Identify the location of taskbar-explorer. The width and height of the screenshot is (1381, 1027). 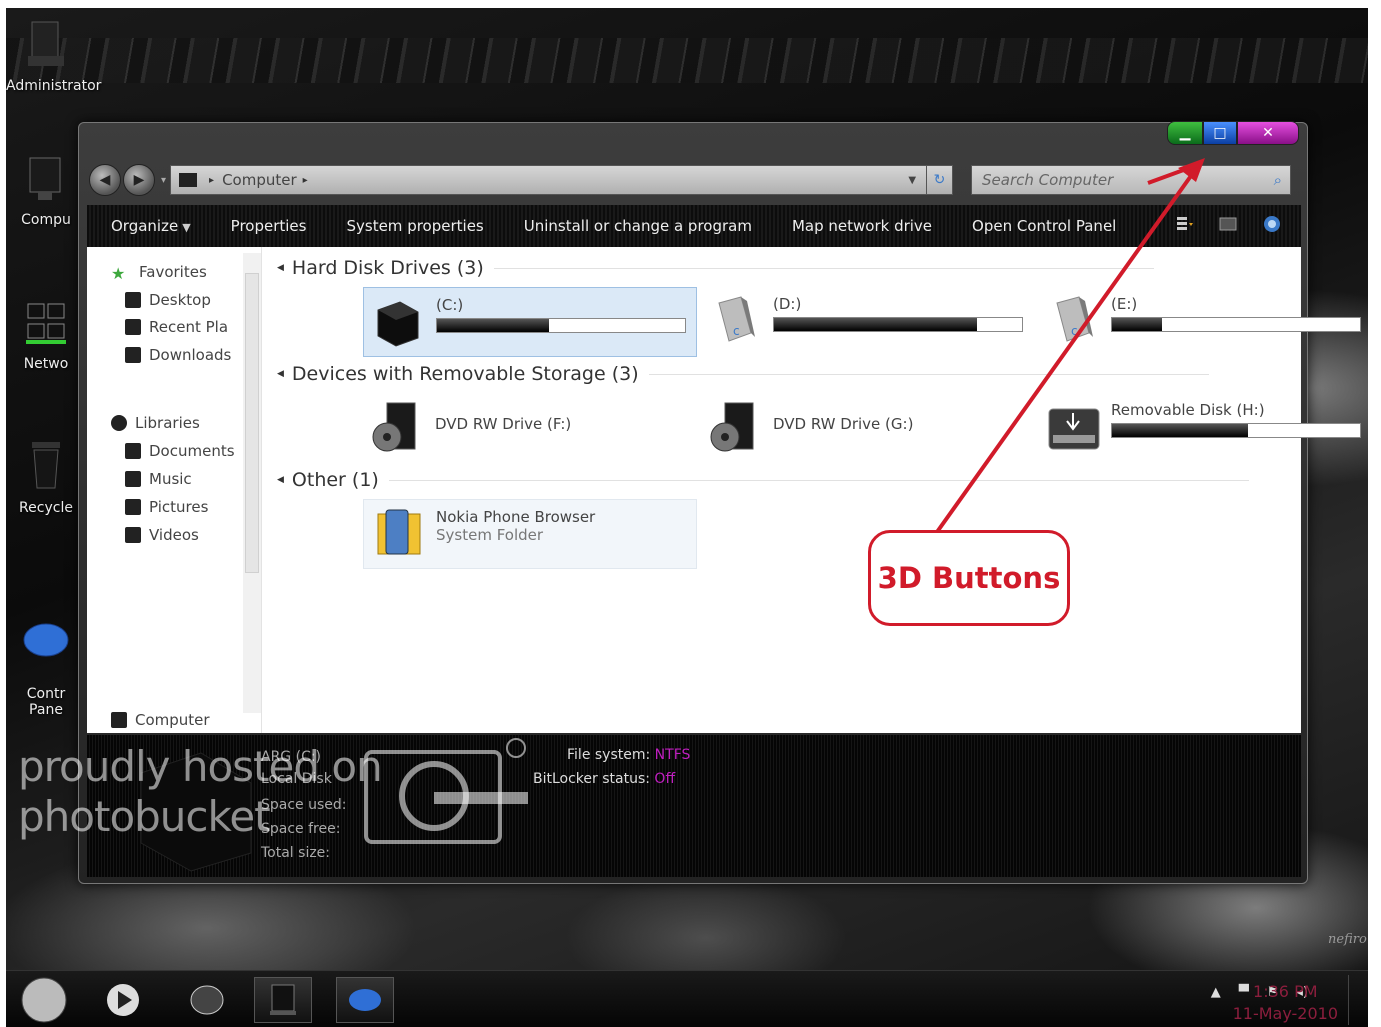
(283, 1000).